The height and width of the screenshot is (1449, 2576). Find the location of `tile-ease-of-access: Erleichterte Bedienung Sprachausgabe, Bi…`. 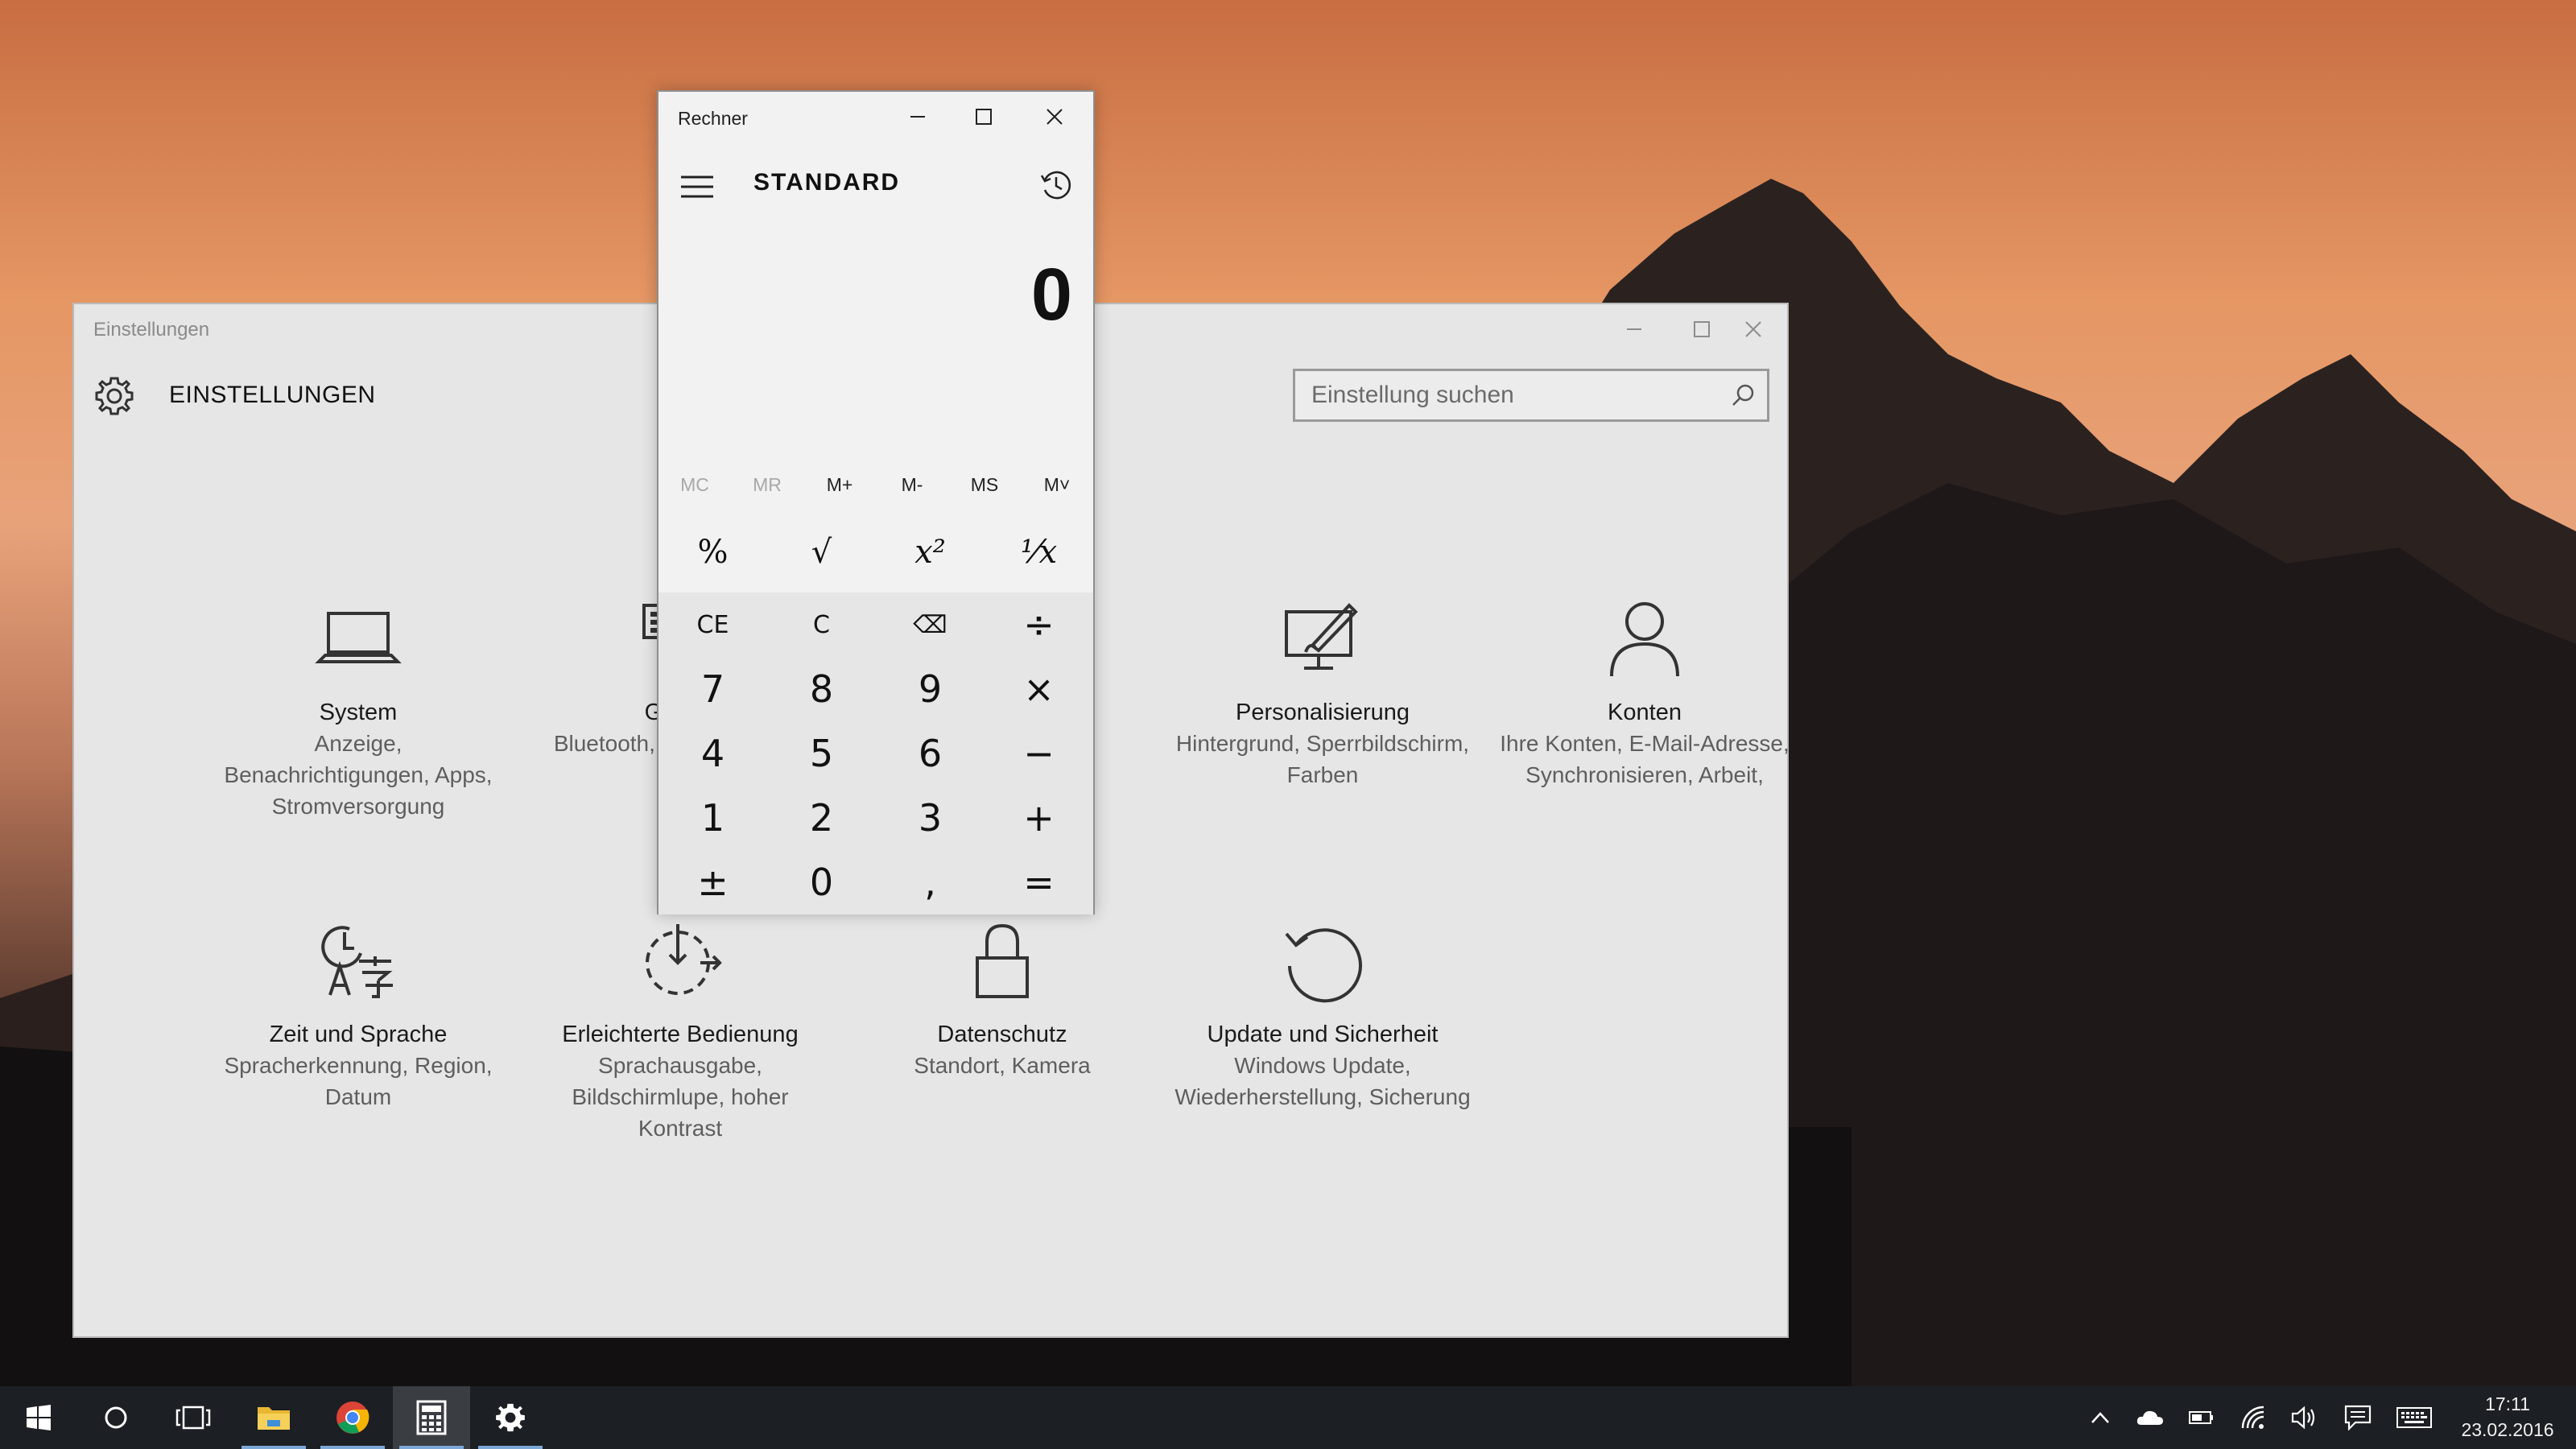

tile-ease-of-access: Erleichterte Bedienung Sprachausgabe, Bi… is located at coordinates (680, 1030).